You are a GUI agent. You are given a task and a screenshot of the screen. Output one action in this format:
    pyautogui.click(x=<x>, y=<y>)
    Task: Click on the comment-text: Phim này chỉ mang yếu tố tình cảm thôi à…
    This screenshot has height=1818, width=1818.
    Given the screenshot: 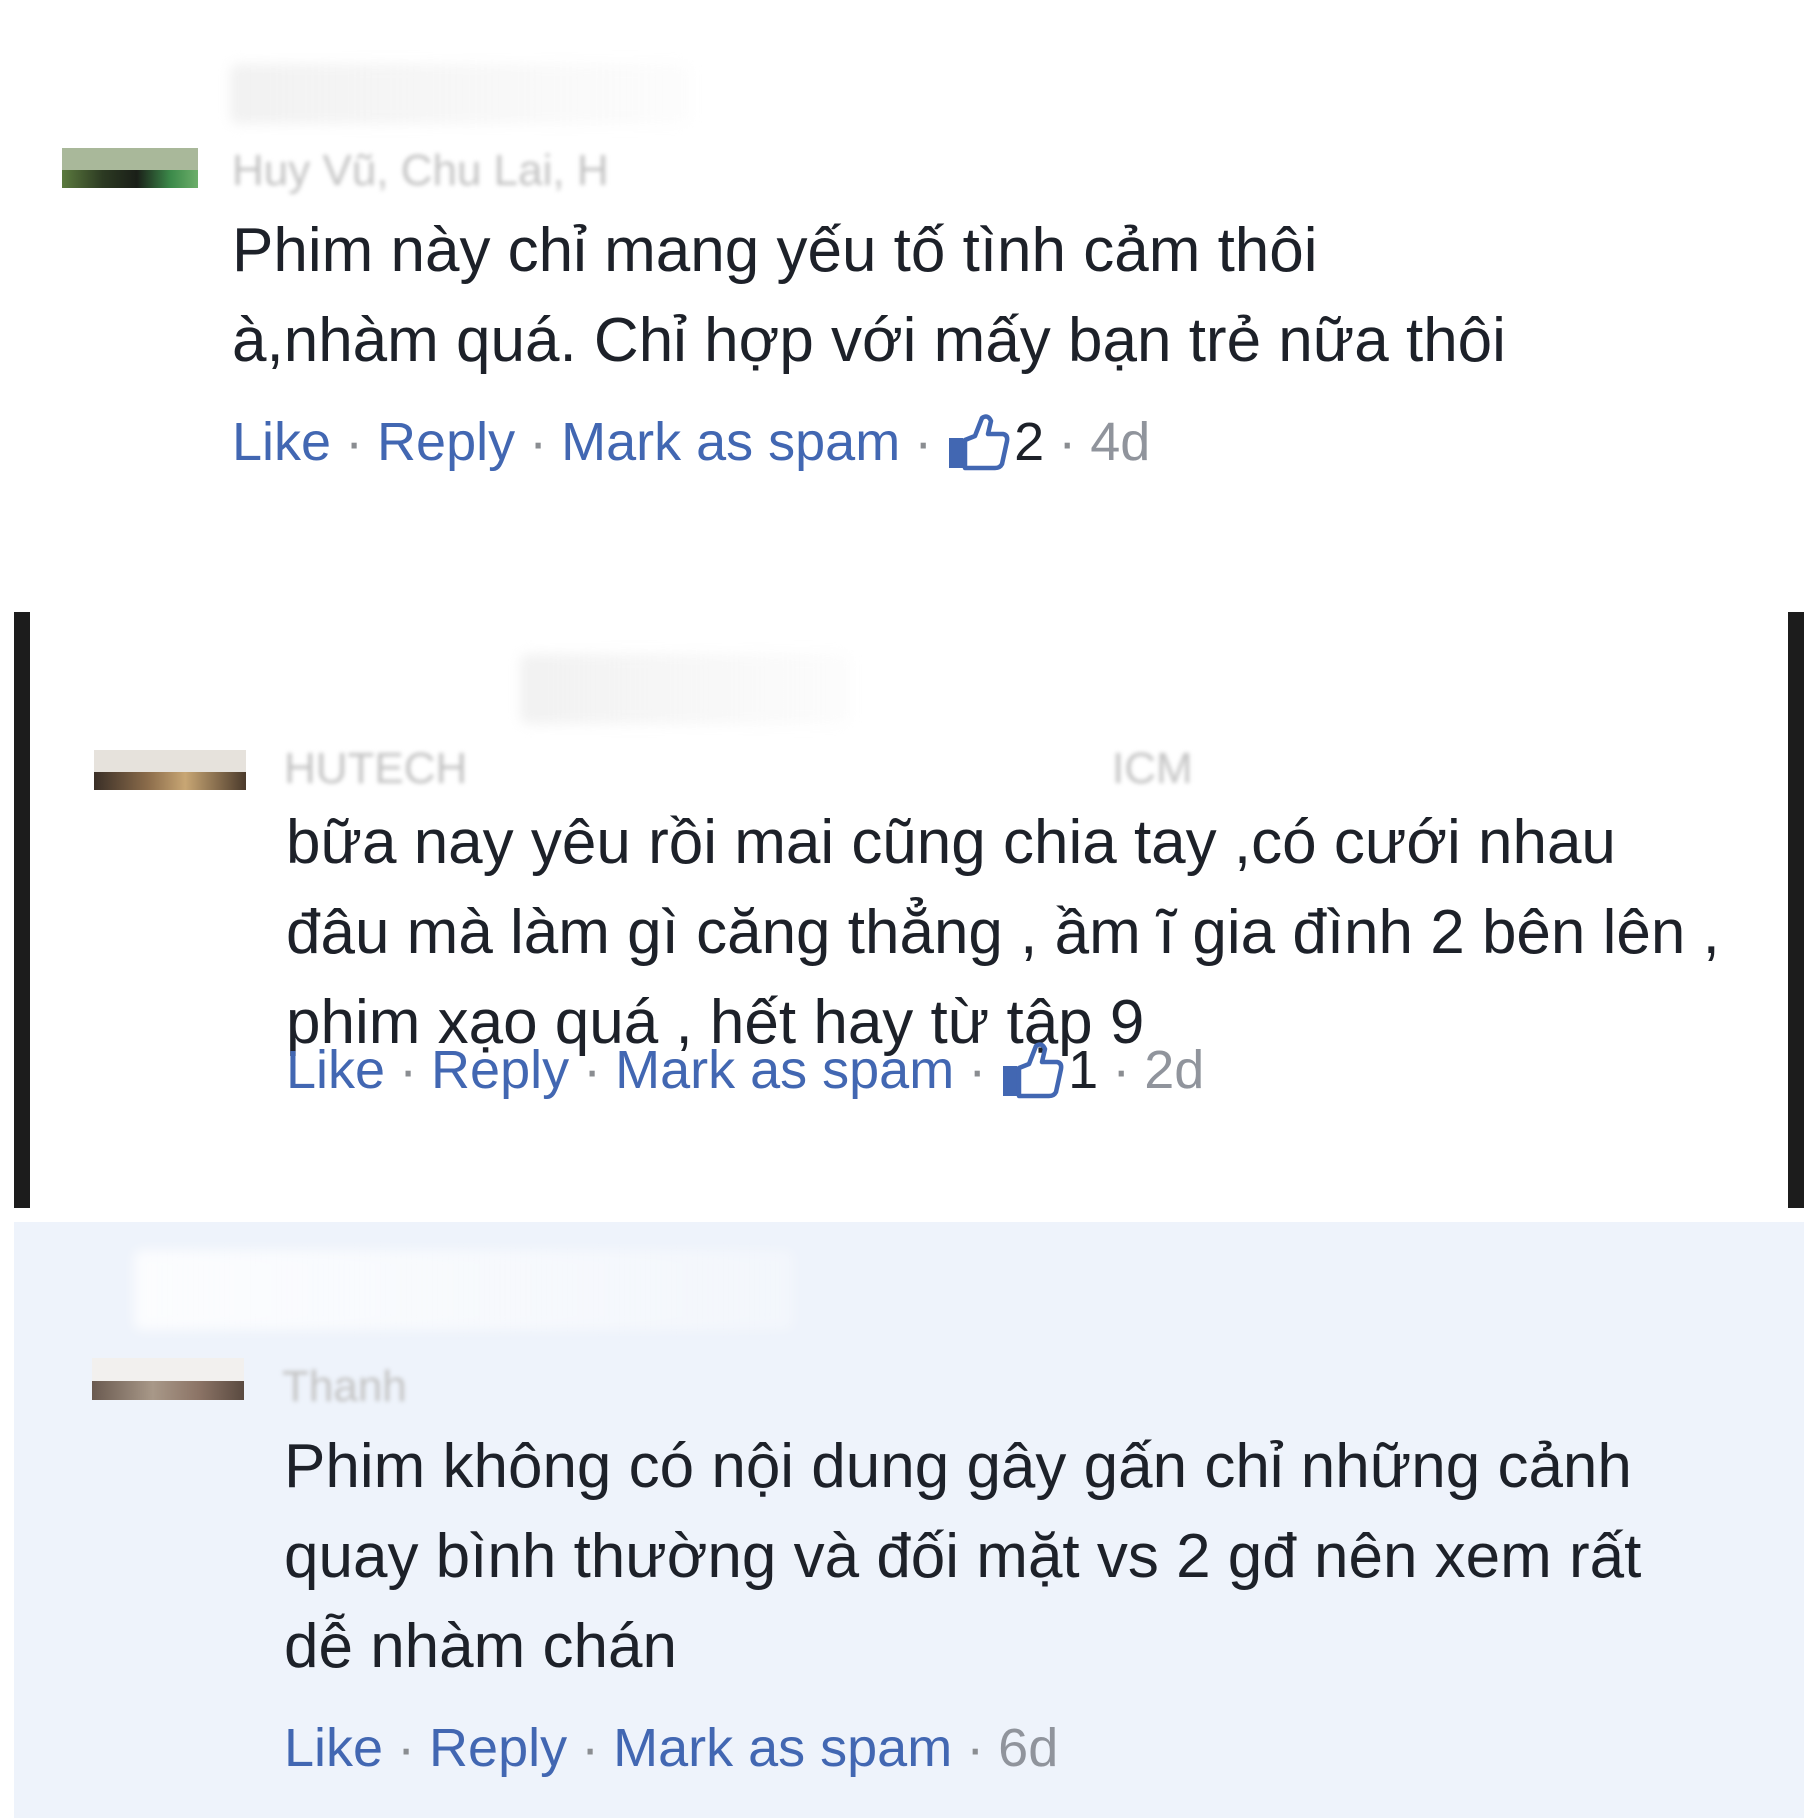 What is the action you would take?
    pyautogui.click(x=869, y=295)
    